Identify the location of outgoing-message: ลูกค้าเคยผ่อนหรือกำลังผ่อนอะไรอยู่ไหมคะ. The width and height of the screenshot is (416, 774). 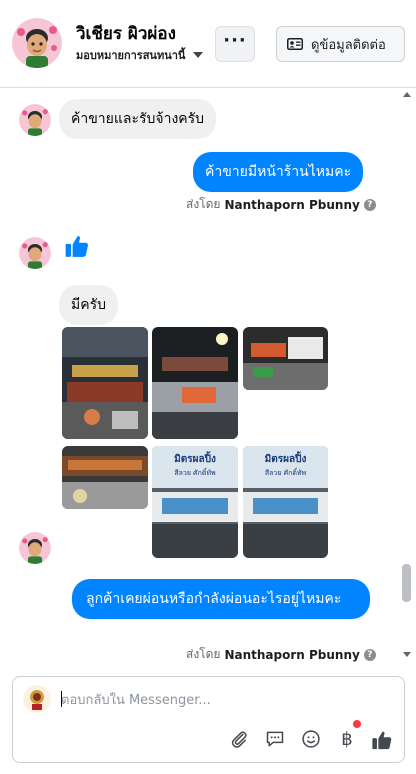
(221, 599).